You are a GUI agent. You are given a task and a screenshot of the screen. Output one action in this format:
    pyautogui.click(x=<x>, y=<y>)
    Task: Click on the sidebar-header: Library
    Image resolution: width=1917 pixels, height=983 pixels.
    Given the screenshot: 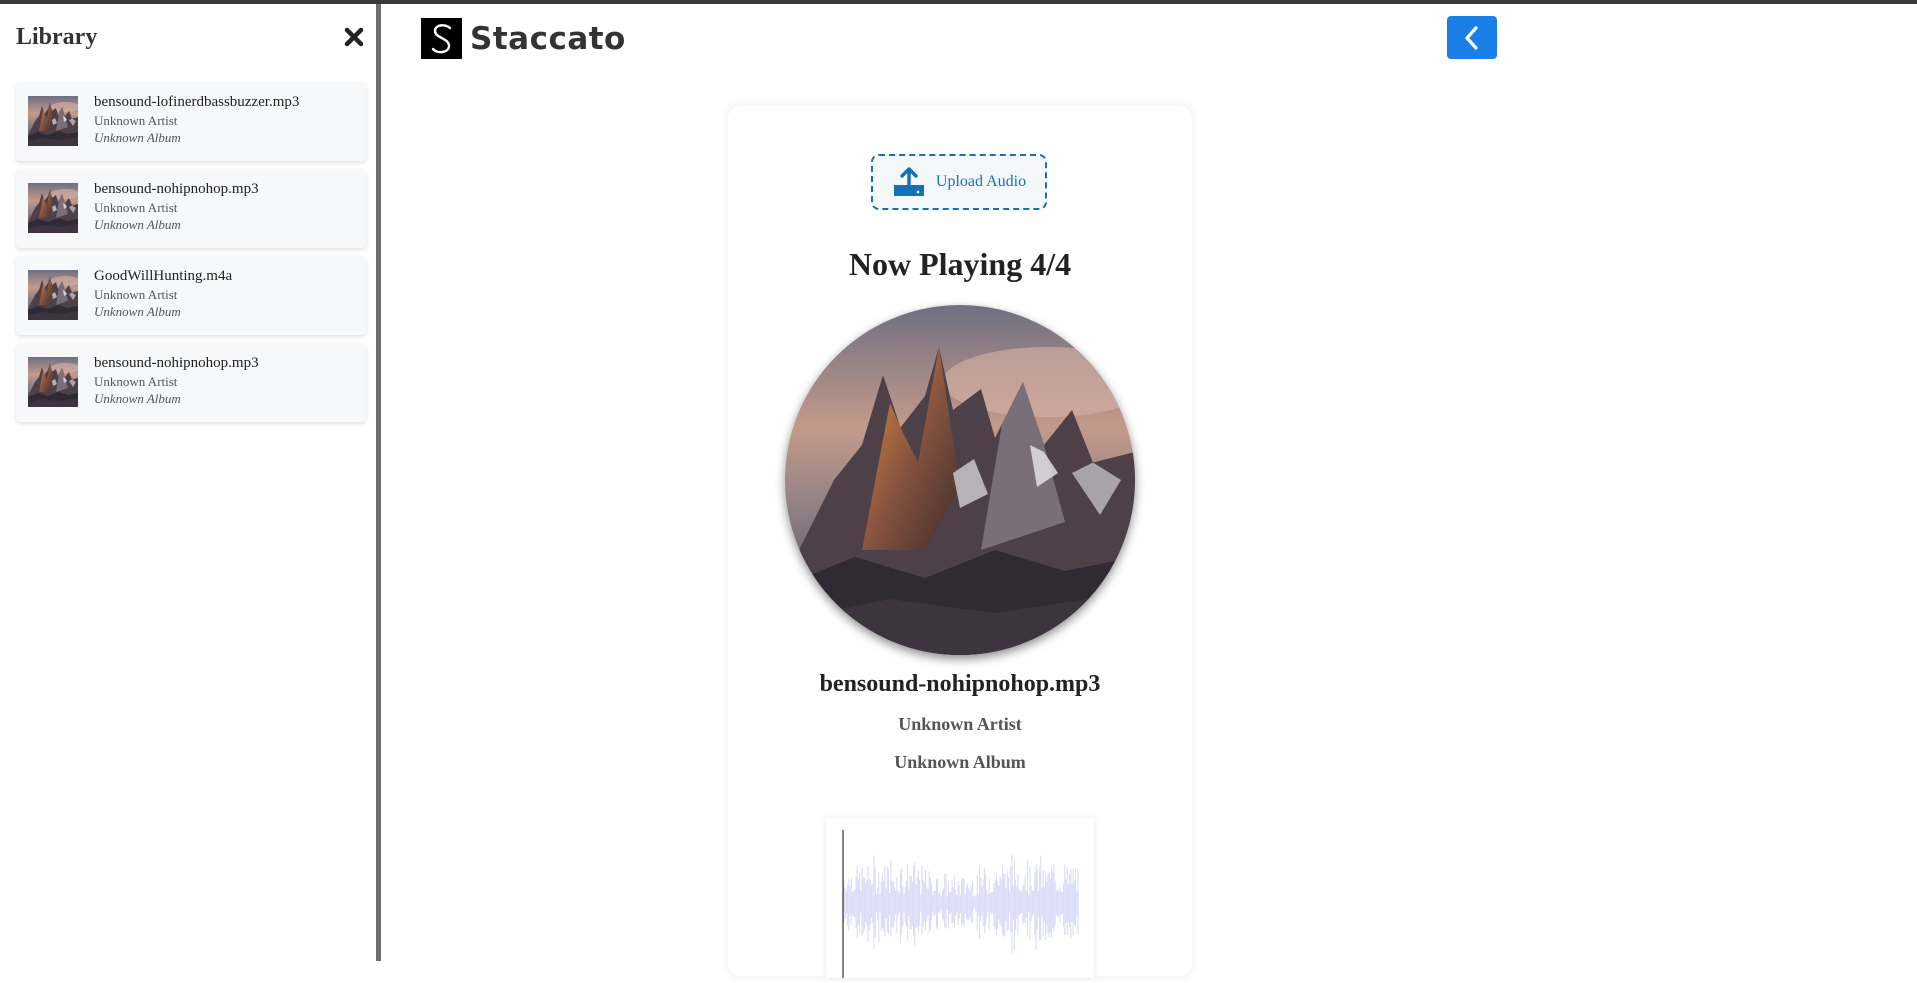 What is the action you would take?
    pyautogui.click(x=188, y=38)
    